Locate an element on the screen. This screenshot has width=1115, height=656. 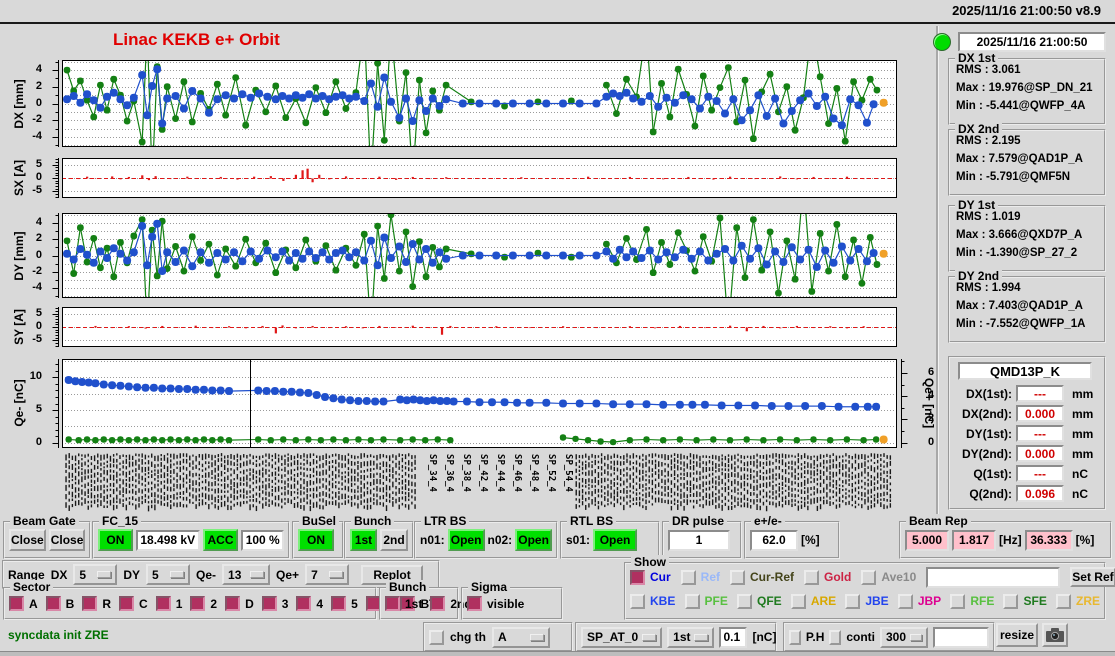
fc15-acc-button: ACC is located at coordinates (220, 540).